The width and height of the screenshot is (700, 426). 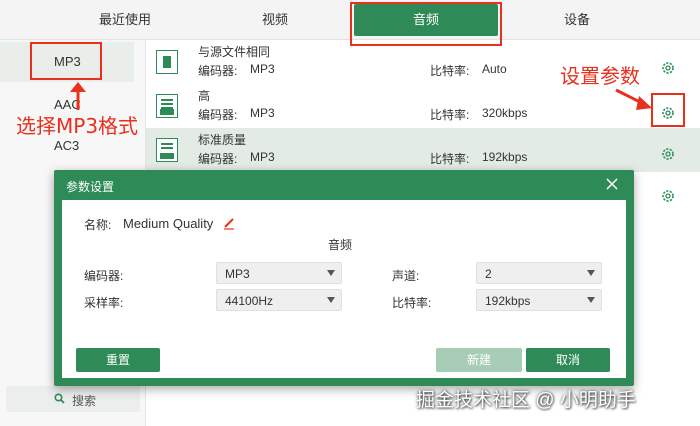 I want to click on samplerate-select-value: 44100Hz, so click(x=249, y=301).